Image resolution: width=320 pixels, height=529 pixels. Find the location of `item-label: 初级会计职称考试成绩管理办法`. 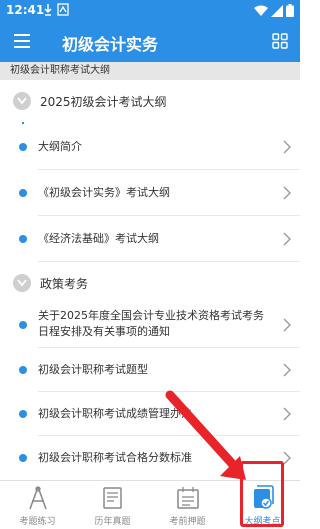

item-label: 初级会计职称考试成绩管理办法 is located at coordinates (115, 413).